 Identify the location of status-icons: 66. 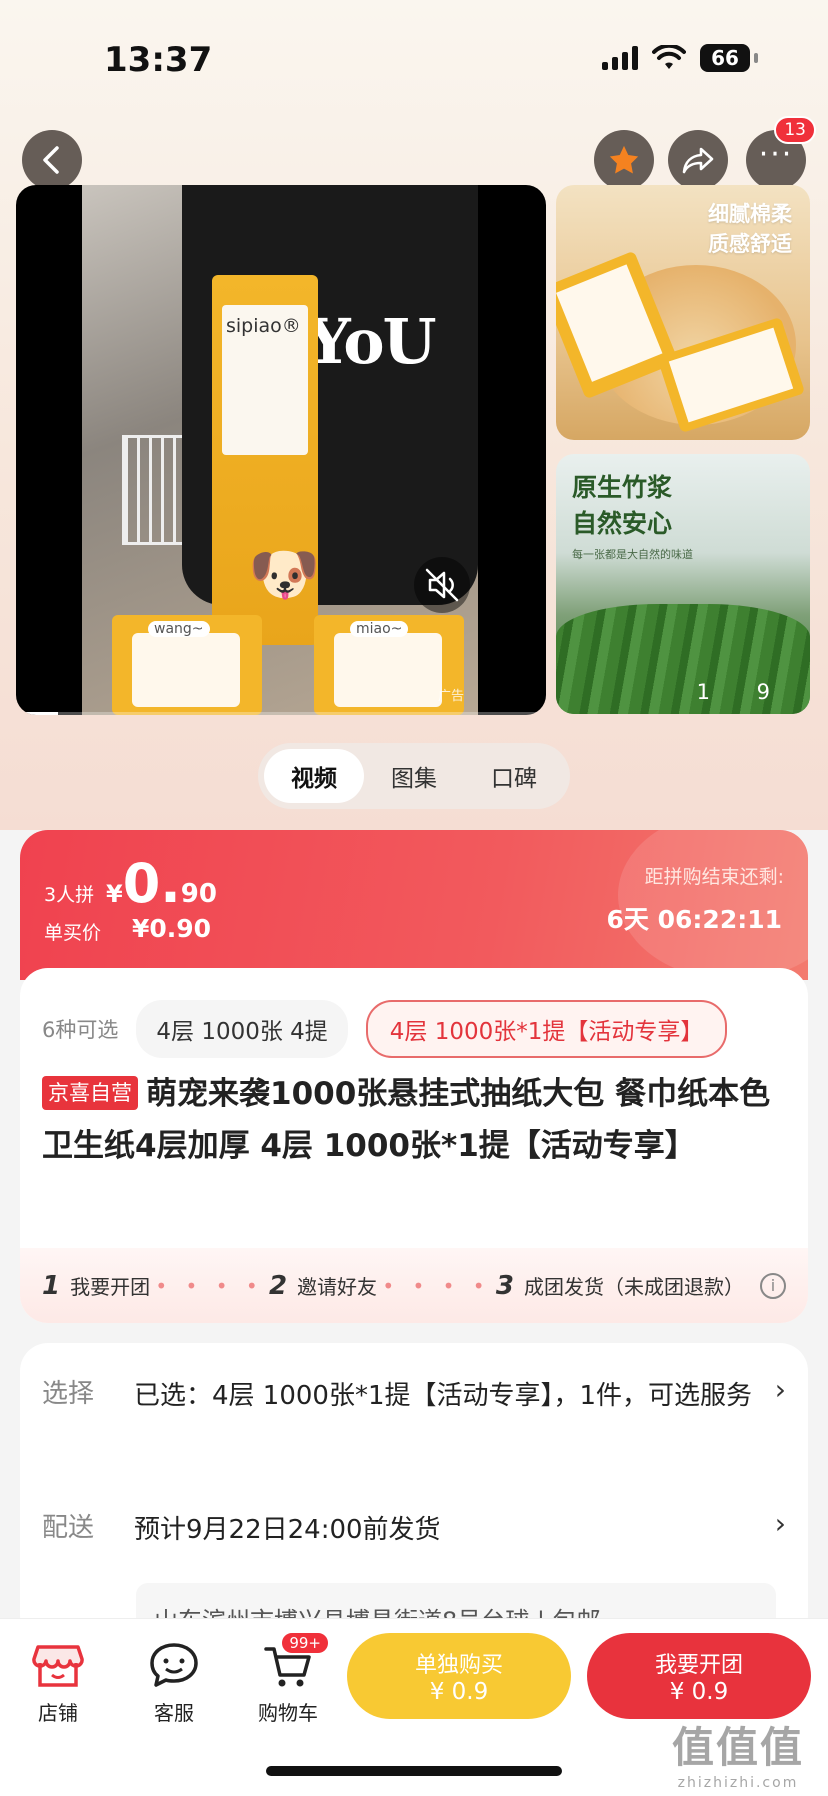
(680, 58).